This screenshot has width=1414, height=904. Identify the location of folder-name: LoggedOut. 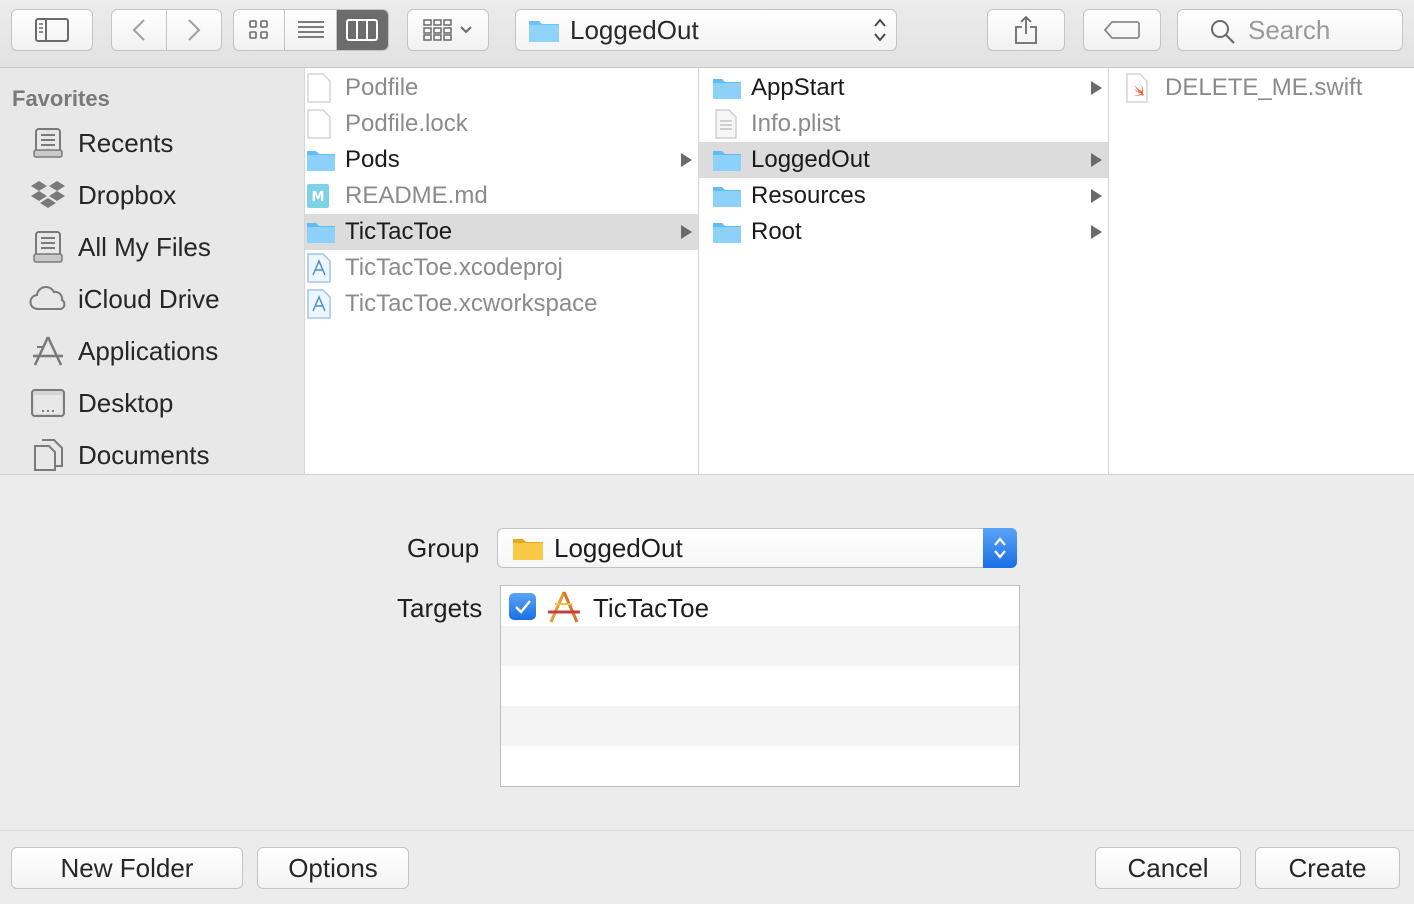
(810, 159).